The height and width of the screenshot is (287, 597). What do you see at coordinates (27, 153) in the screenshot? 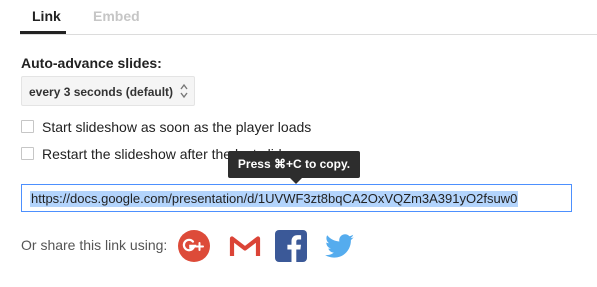
I see `restart-checkbox` at bounding box center [27, 153].